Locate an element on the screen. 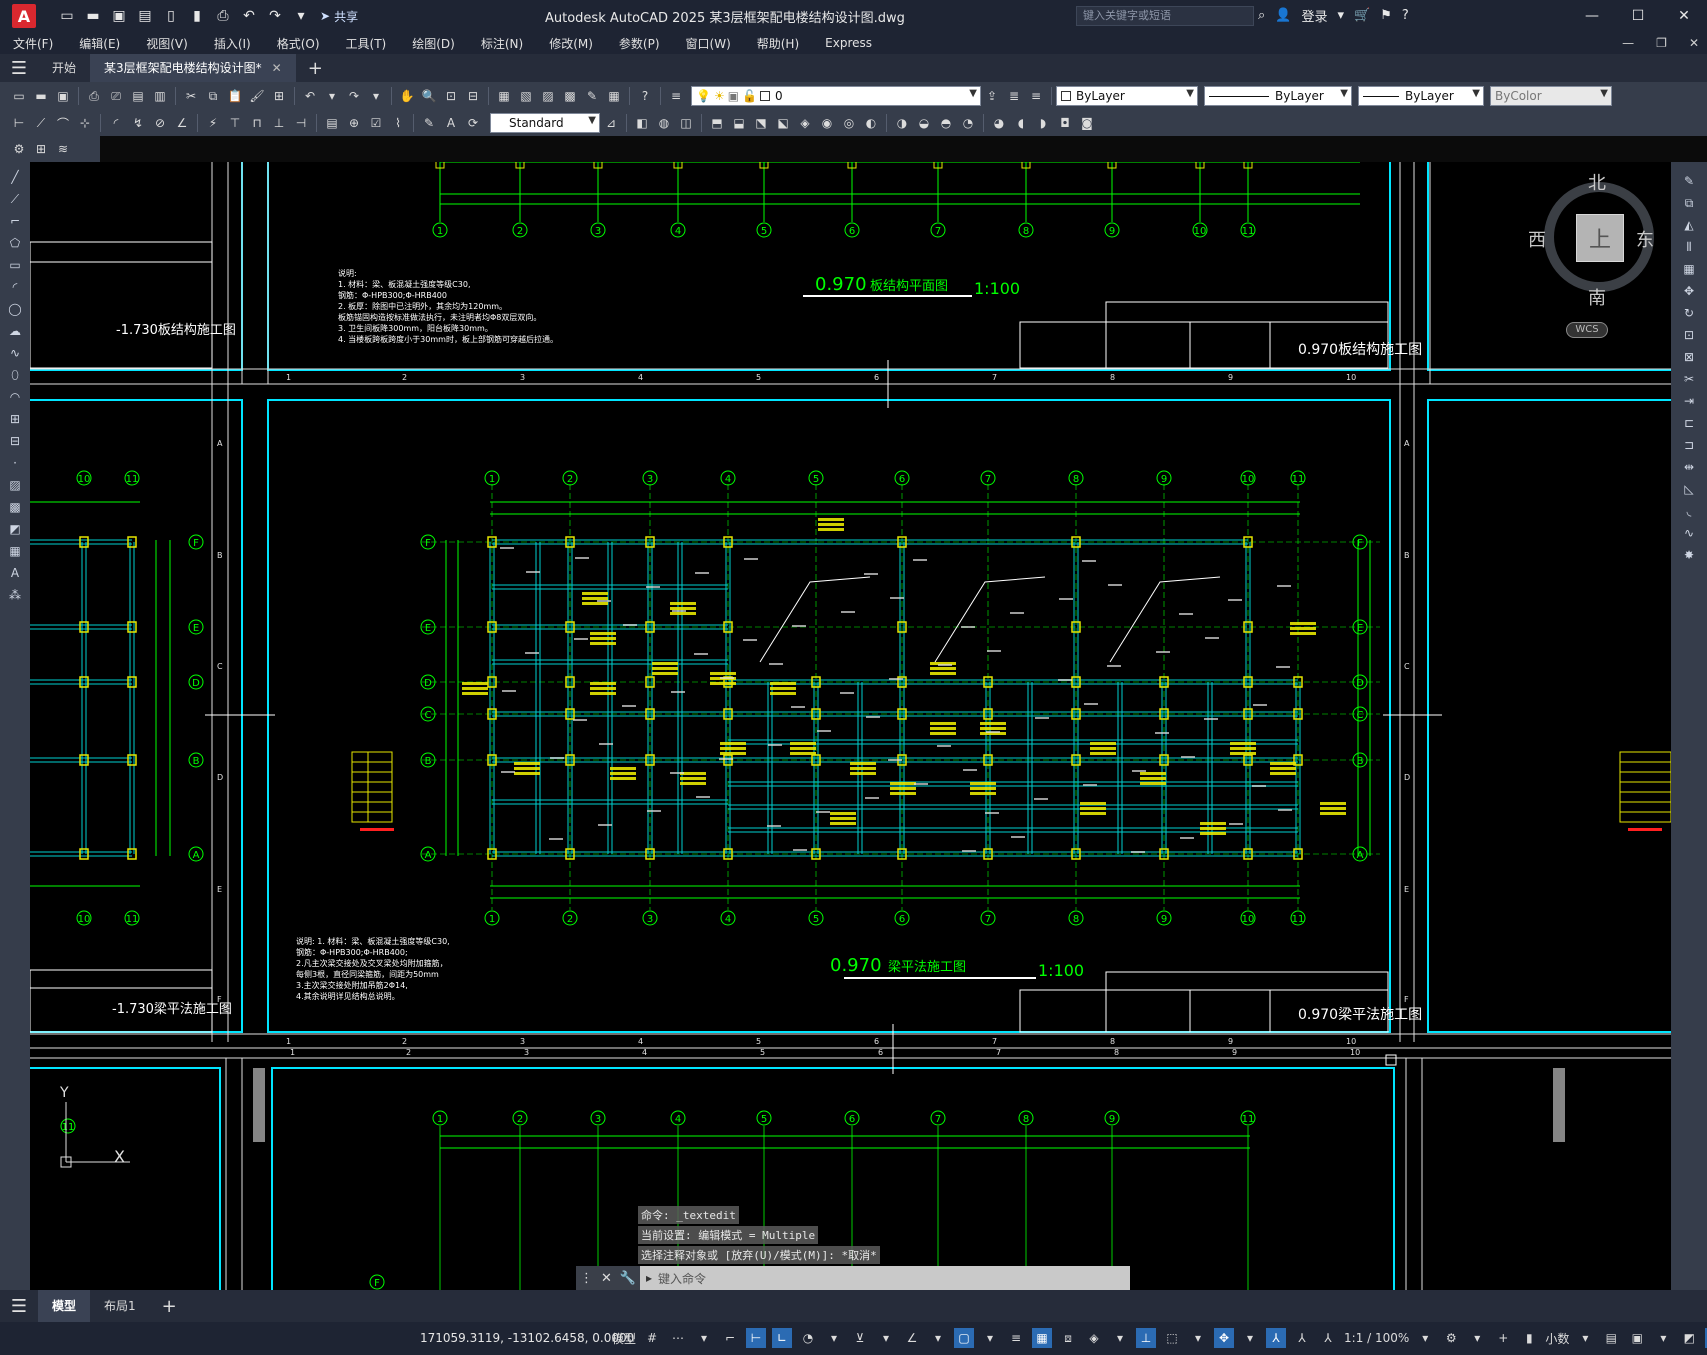 The width and height of the screenshot is (1707, 1355). point-icon: · is located at coordinates (15, 463).